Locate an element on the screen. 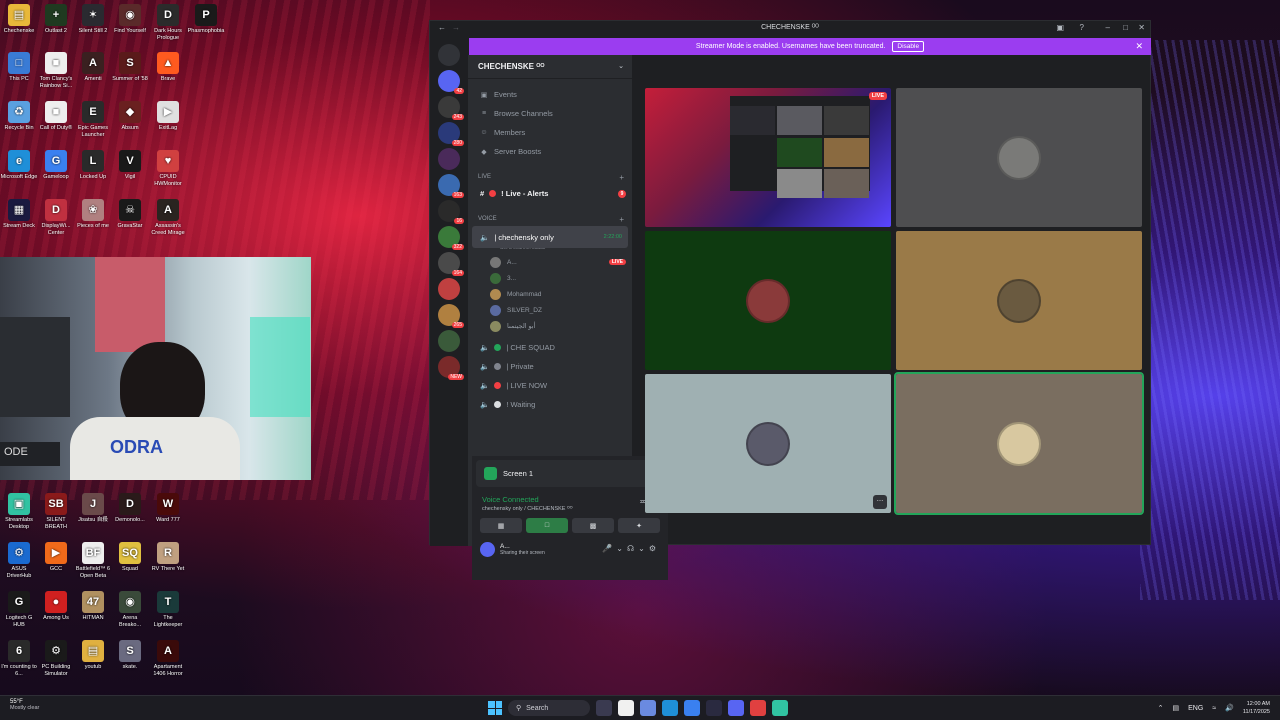 The height and width of the screenshot is (720, 1280). desktop-shortcut: ▤ youtub is located at coordinates (93, 655).